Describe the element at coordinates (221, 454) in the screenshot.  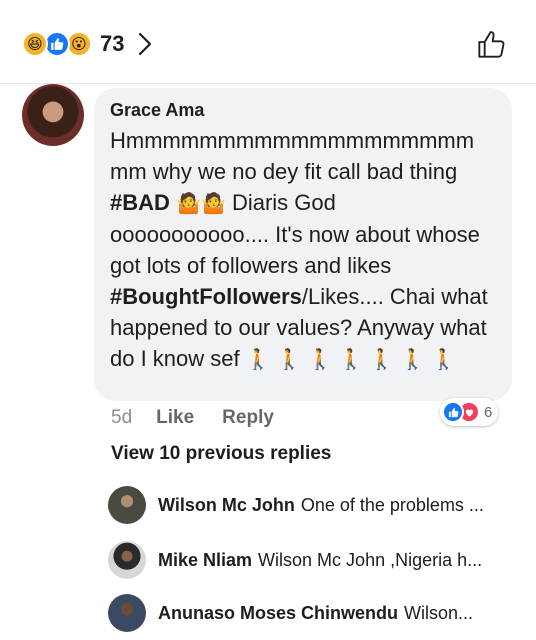
I see `view-previous-replies-link: View 10 previous replies` at that location.